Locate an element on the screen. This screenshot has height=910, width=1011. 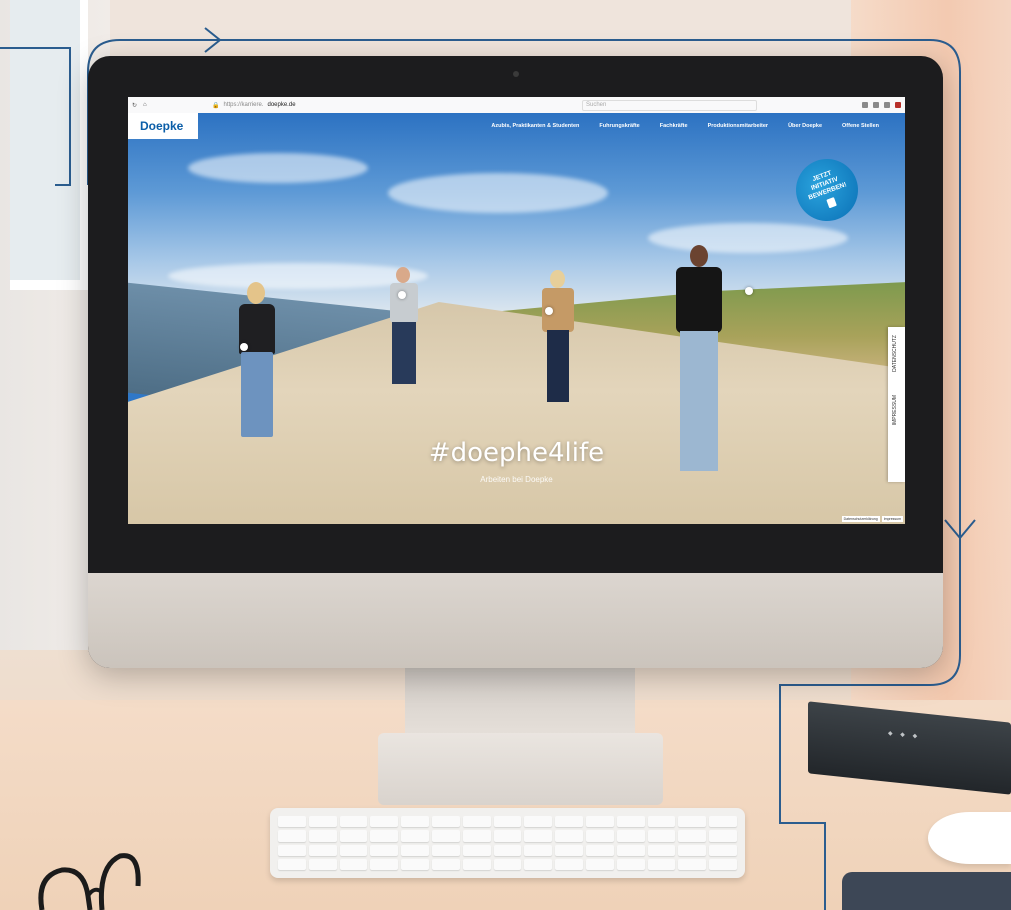
pouch is located at coordinates (926, 891).